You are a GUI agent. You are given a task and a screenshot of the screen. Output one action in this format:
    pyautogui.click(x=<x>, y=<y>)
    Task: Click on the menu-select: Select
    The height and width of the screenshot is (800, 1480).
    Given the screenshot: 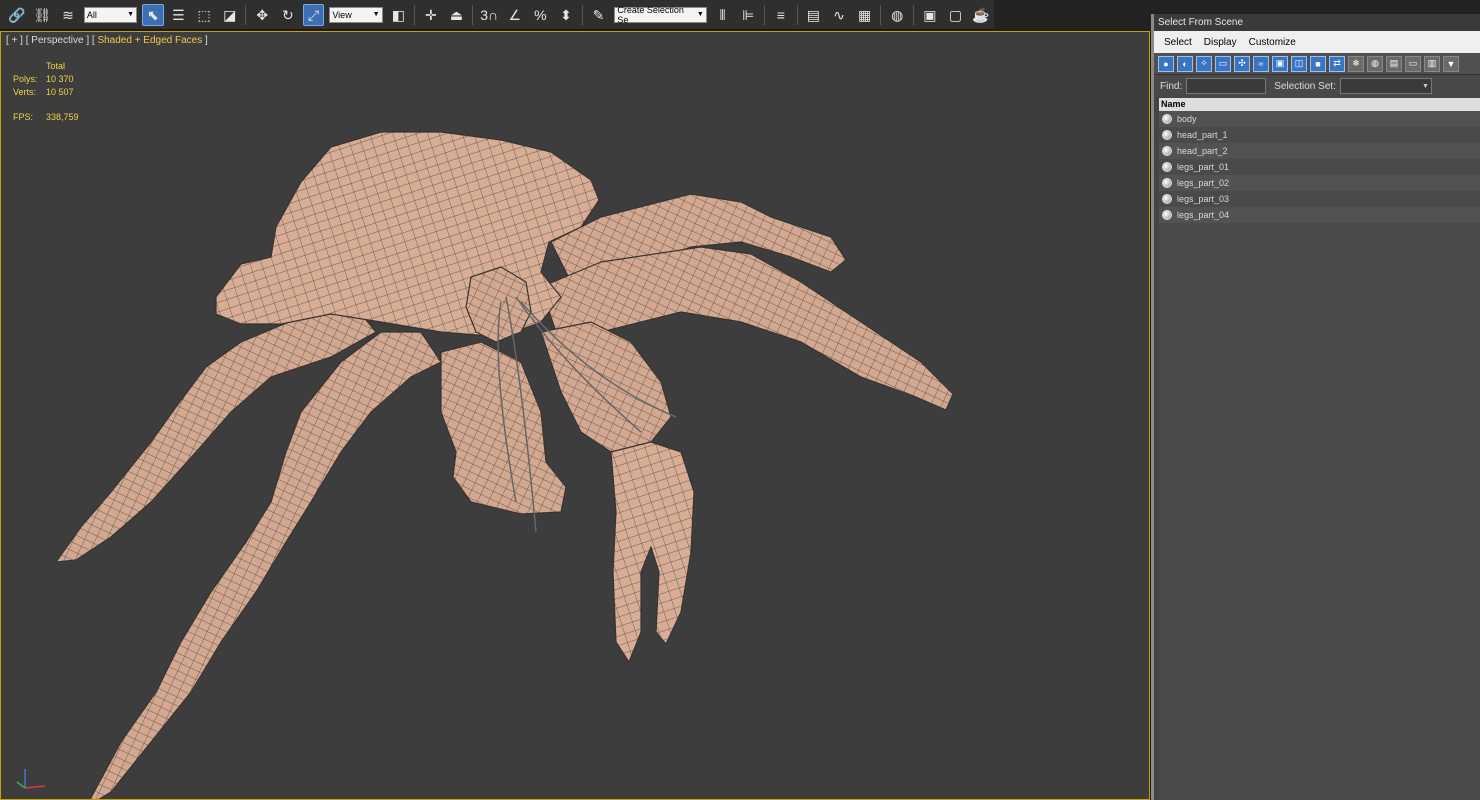 What is the action you would take?
    pyautogui.click(x=1178, y=42)
    